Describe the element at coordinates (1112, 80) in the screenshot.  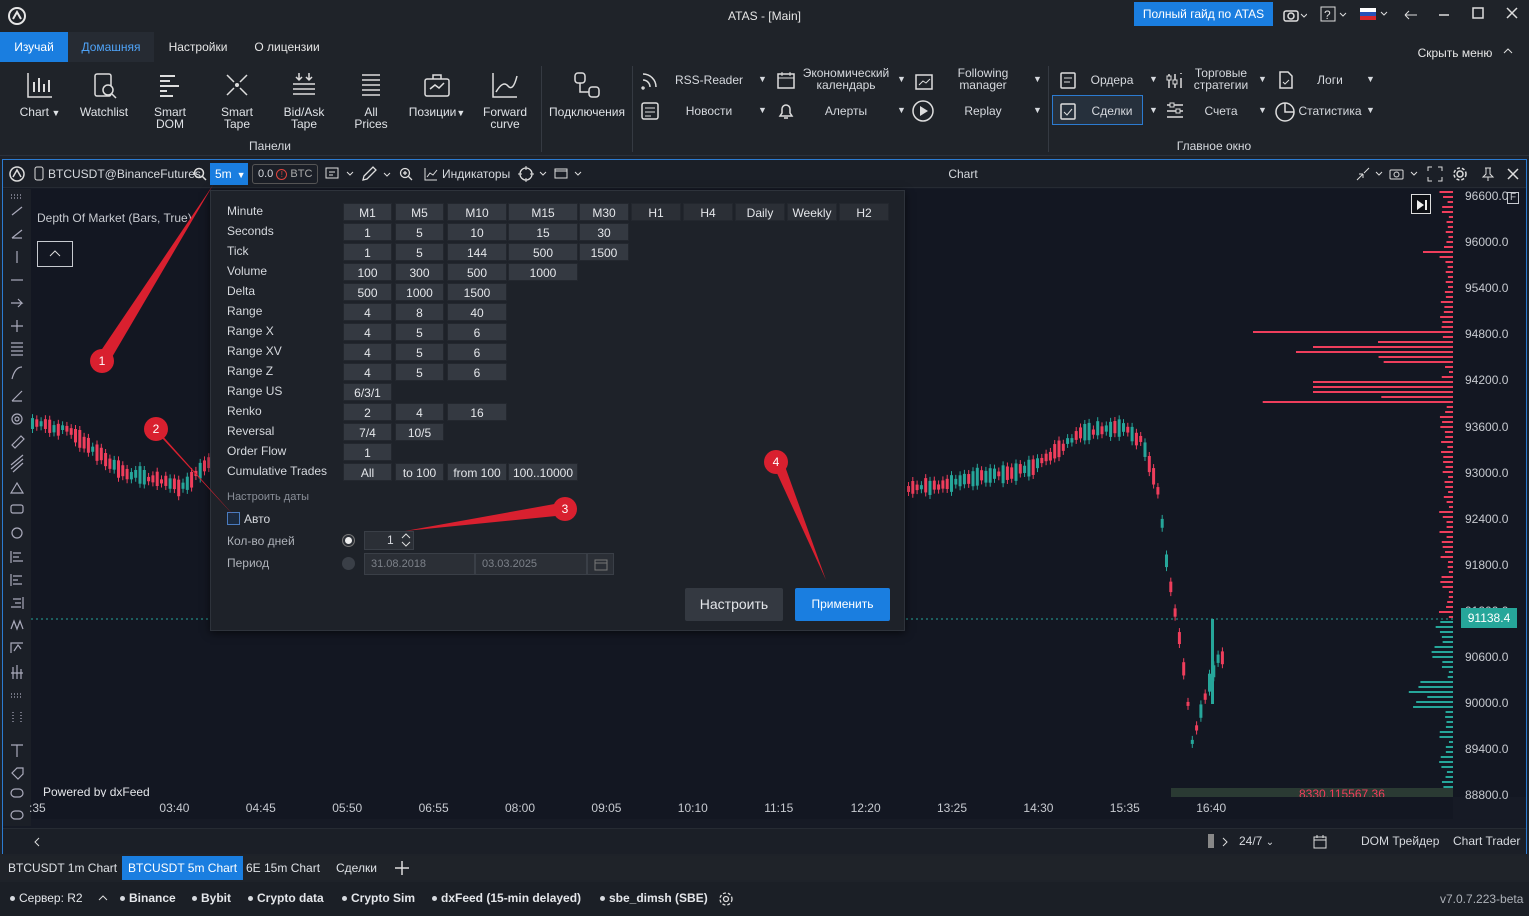
I see `orders-button: Ордера` at that location.